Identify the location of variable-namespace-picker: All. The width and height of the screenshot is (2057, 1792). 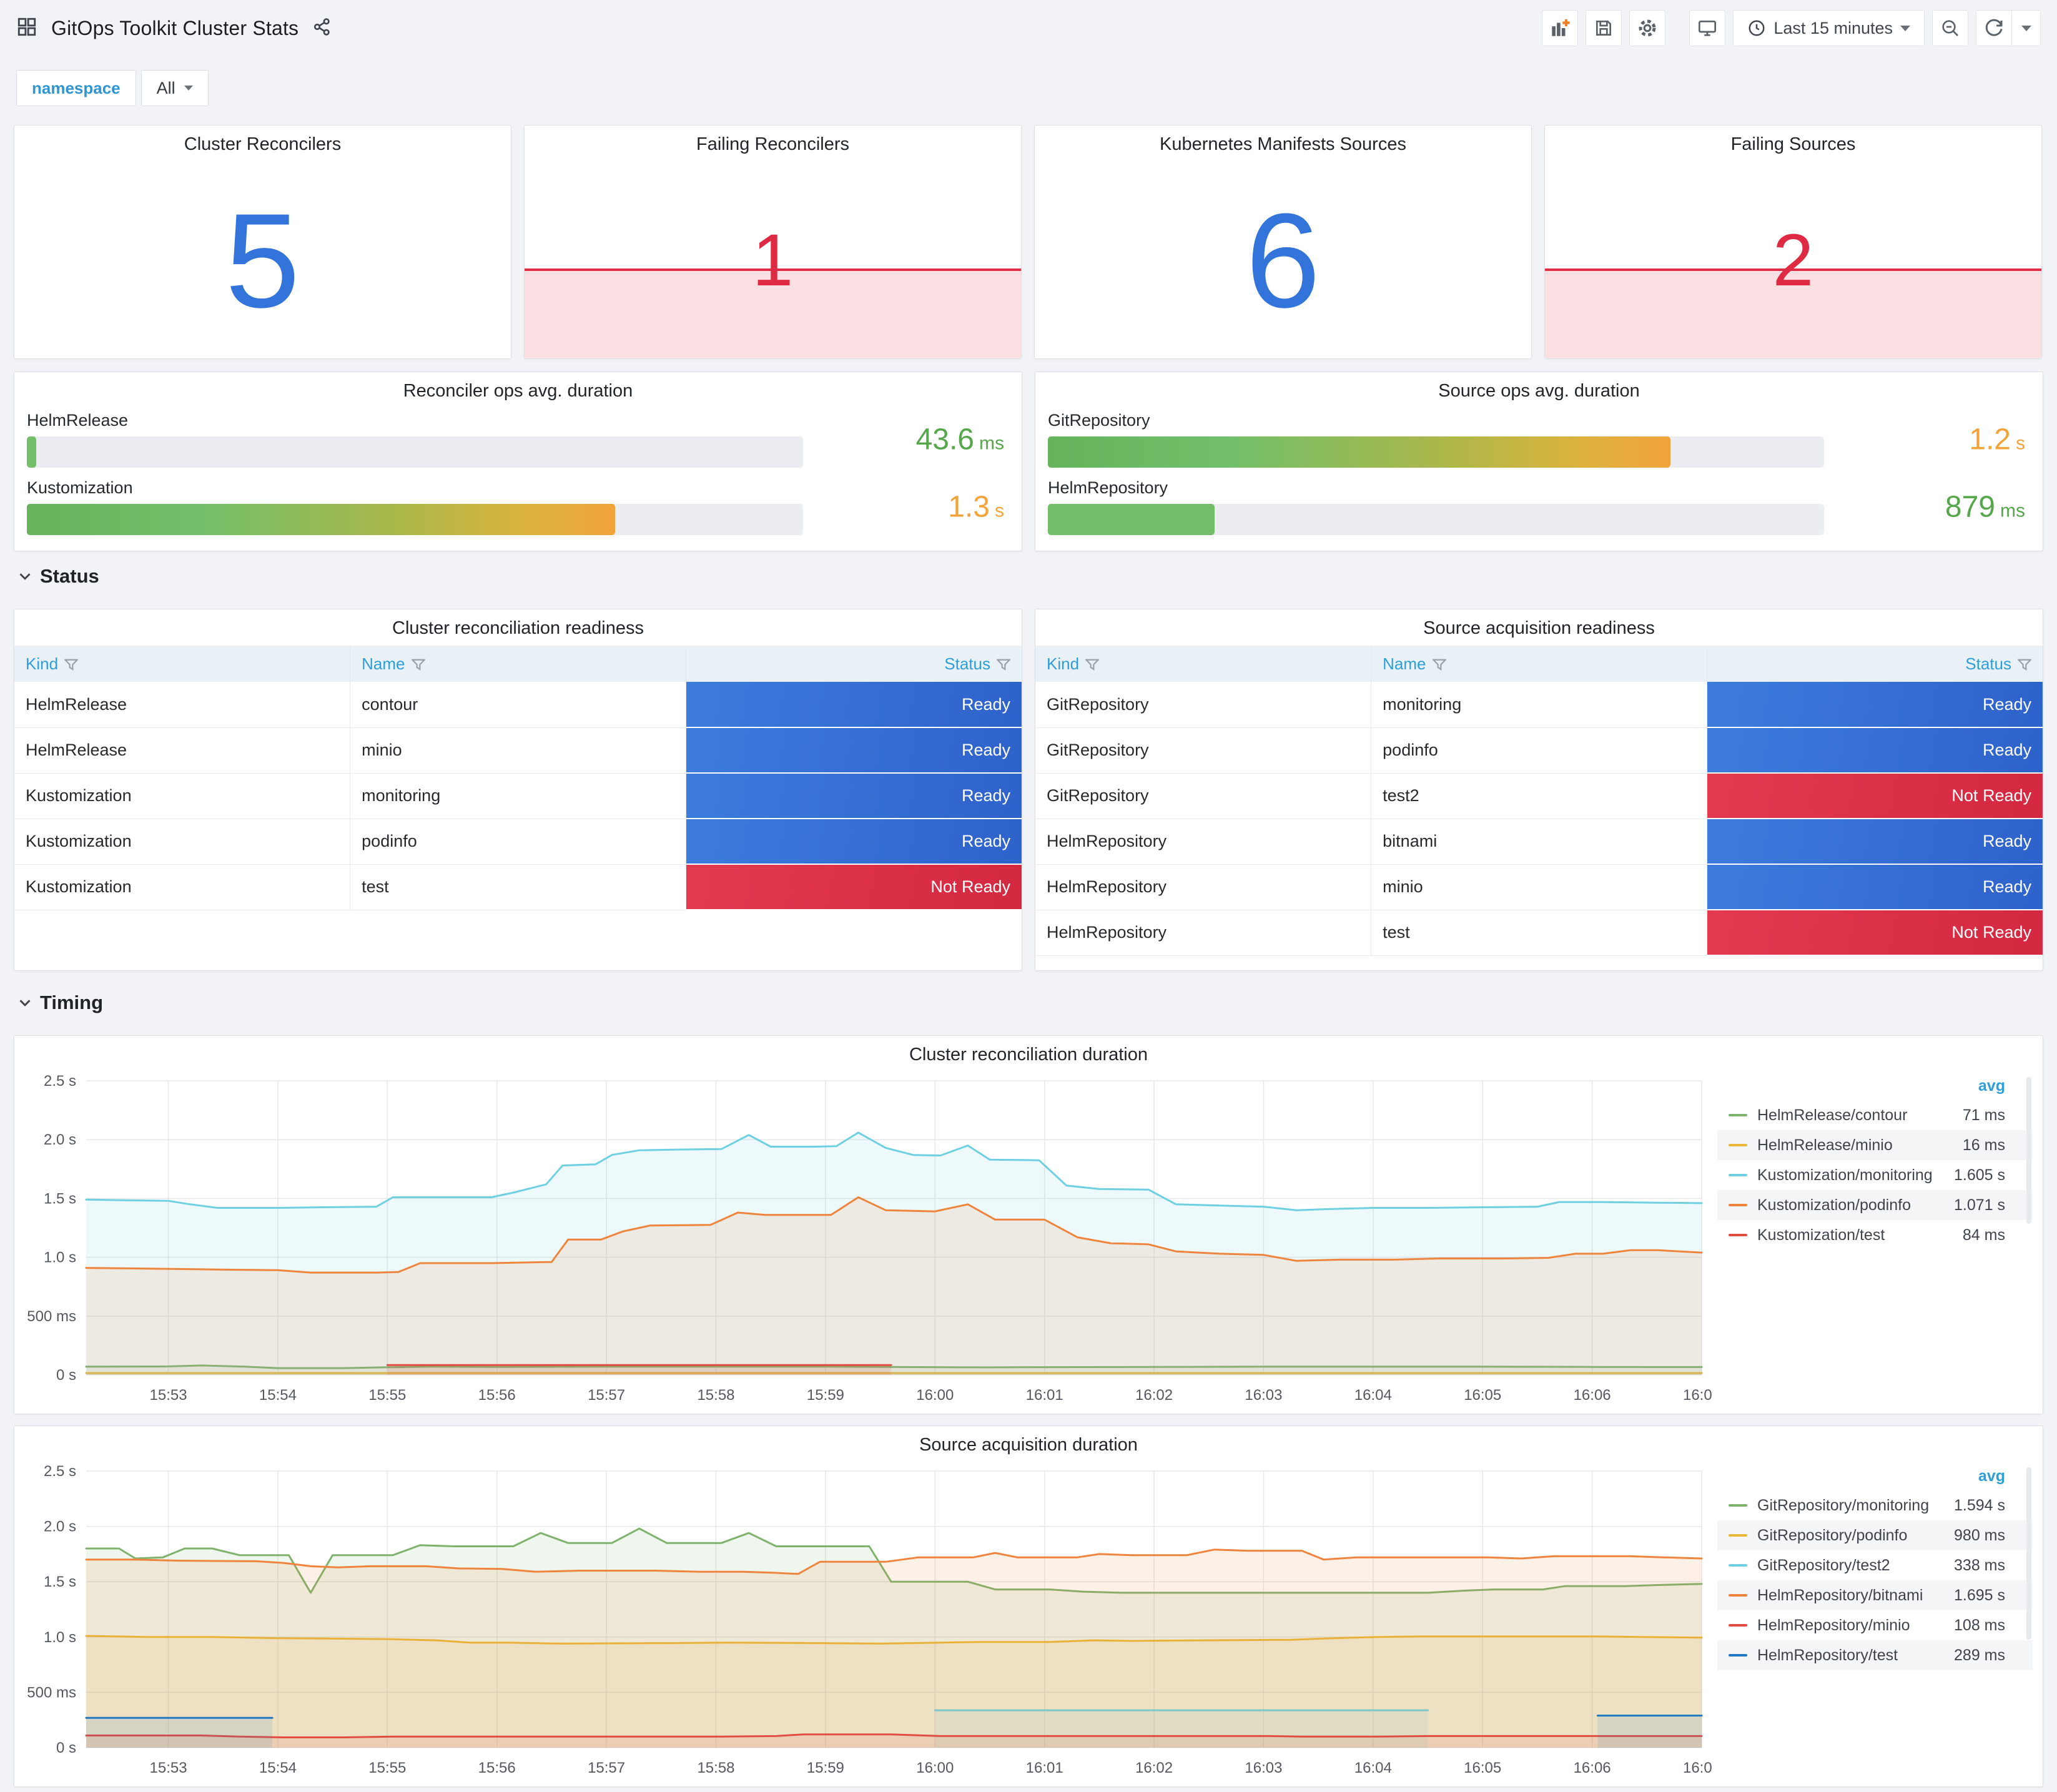
(175, 88).